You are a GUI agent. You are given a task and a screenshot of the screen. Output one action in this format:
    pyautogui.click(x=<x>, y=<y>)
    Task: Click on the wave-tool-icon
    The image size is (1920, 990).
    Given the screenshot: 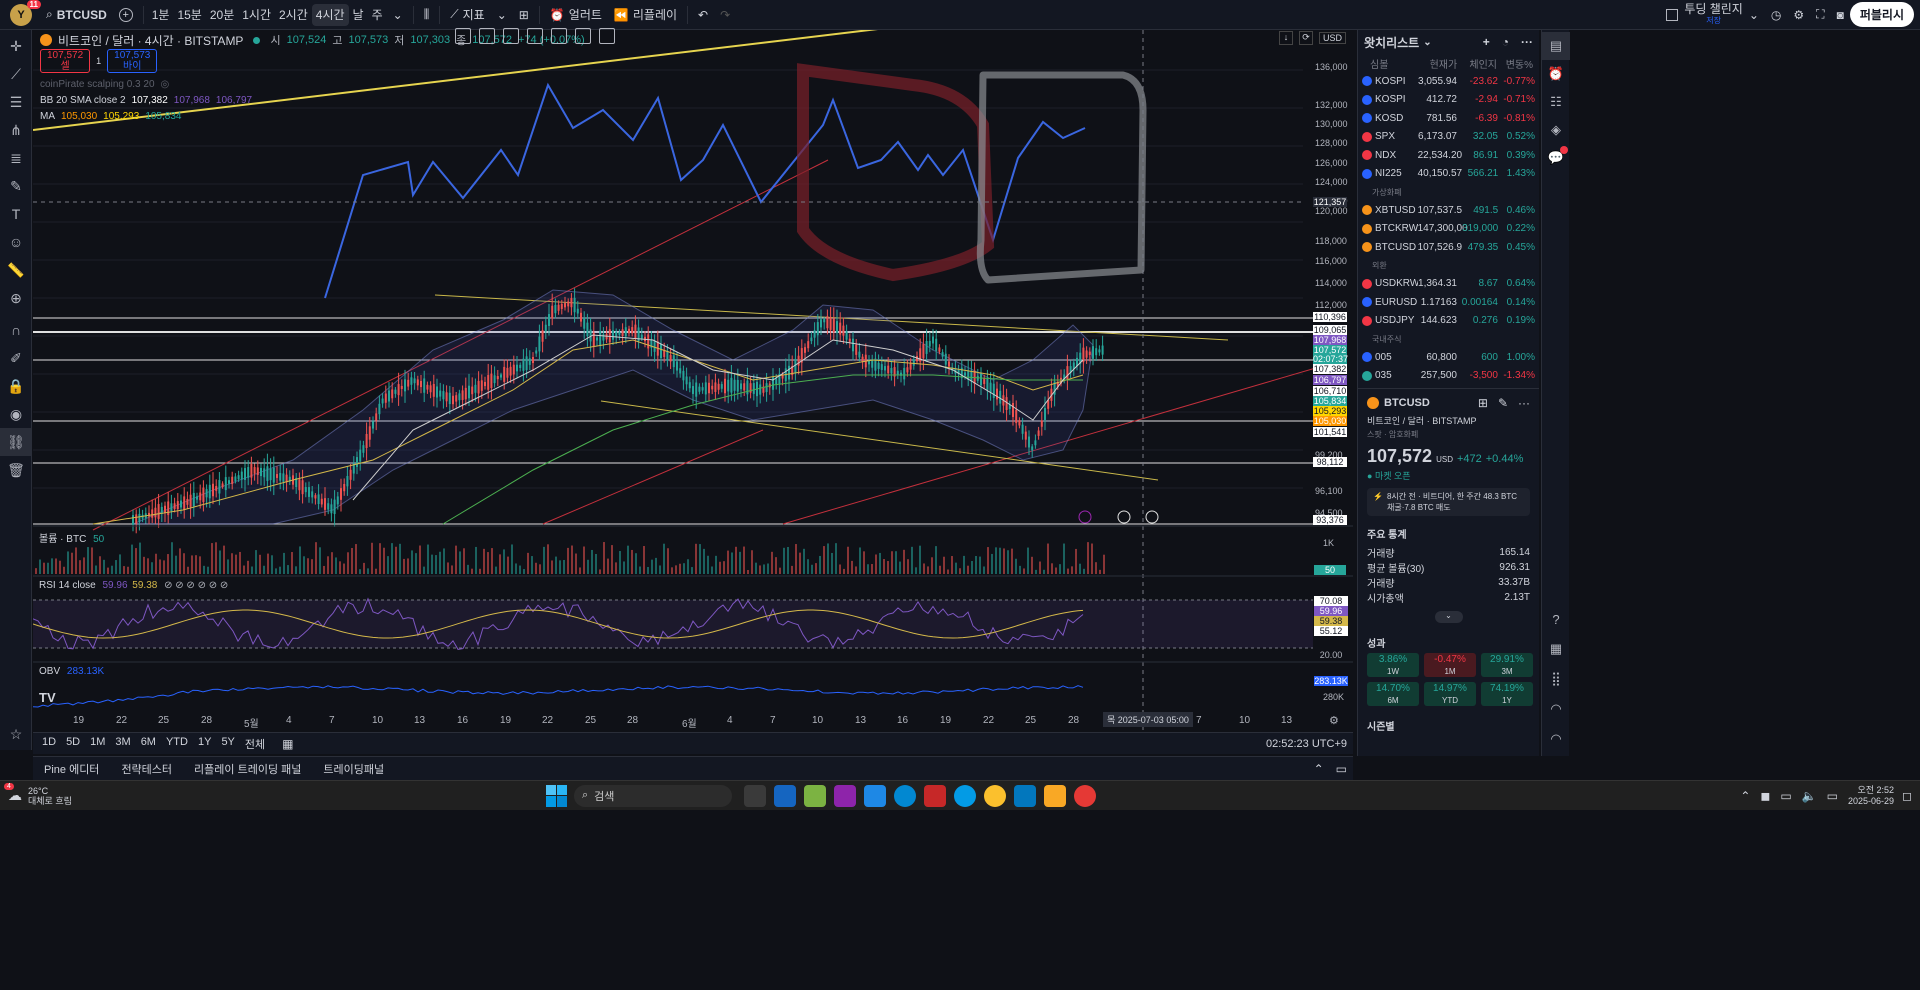 What is the action you would take?
    pyautogui.click(x=535, y=36)
    